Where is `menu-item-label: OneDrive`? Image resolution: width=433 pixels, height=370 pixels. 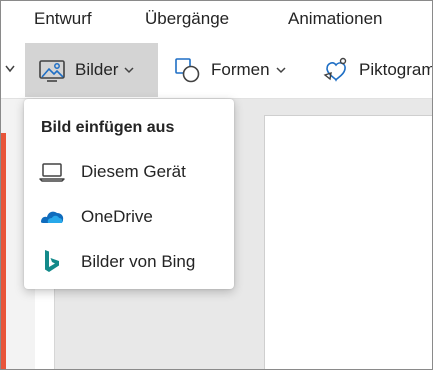 menu-item-label: OneDrive is located at coordinates (117, 216).